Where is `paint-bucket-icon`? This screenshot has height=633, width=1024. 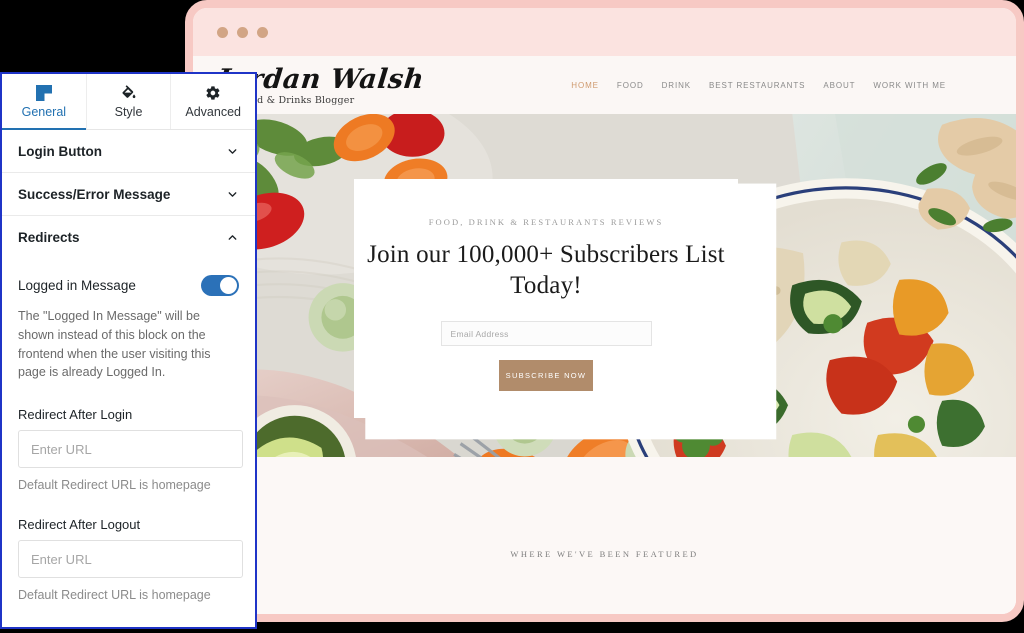 paint-bucket-icon is located at coordinates (128, 92).